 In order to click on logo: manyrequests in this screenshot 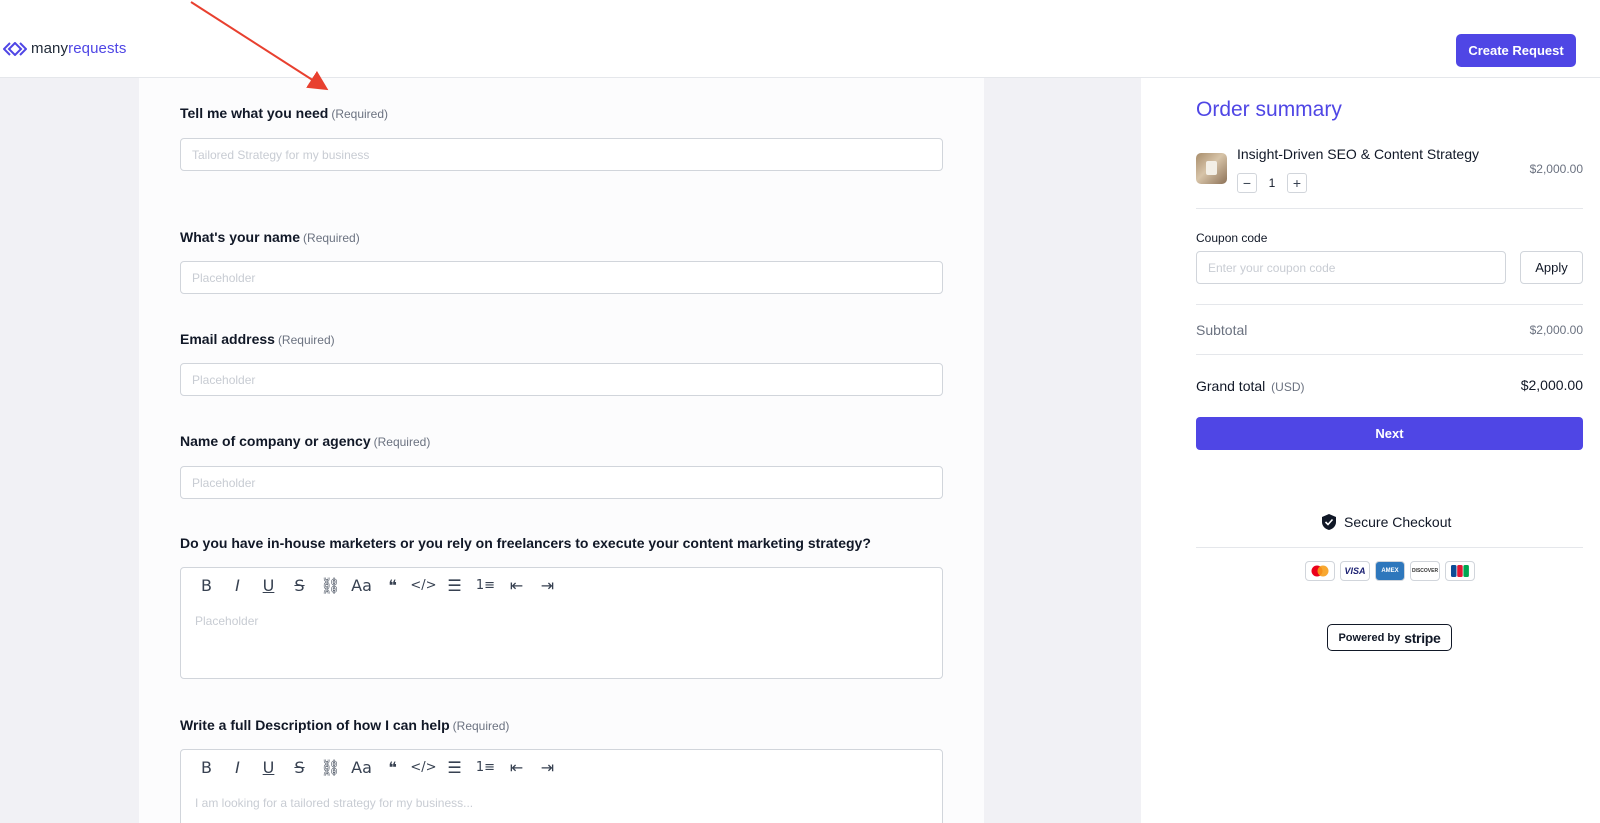, I will do `click(64, 48)`.